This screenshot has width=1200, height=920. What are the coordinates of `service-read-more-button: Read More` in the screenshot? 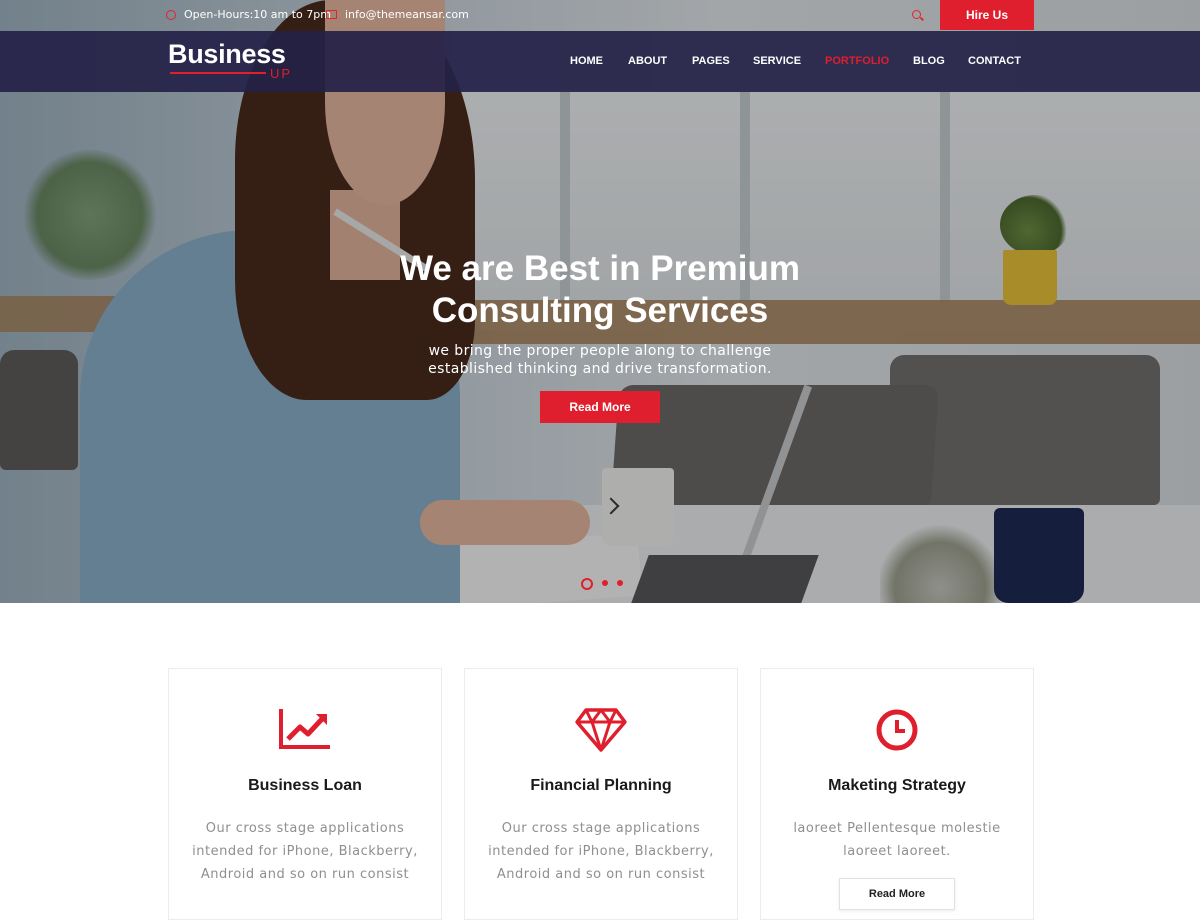 It's located at (897, 894).